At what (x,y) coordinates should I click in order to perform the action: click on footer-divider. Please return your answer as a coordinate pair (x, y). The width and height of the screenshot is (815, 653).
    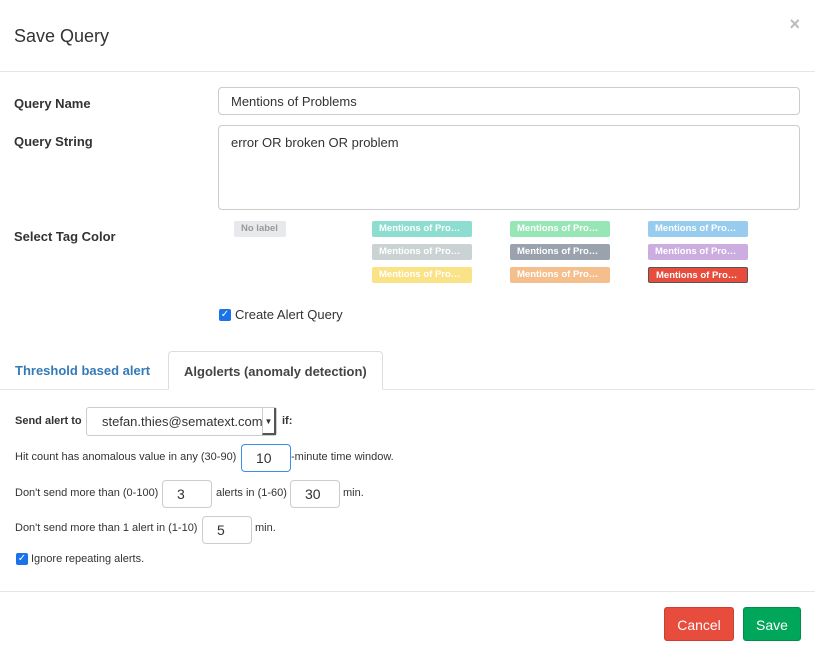
    Looking at the image, I should click on (407, 591).